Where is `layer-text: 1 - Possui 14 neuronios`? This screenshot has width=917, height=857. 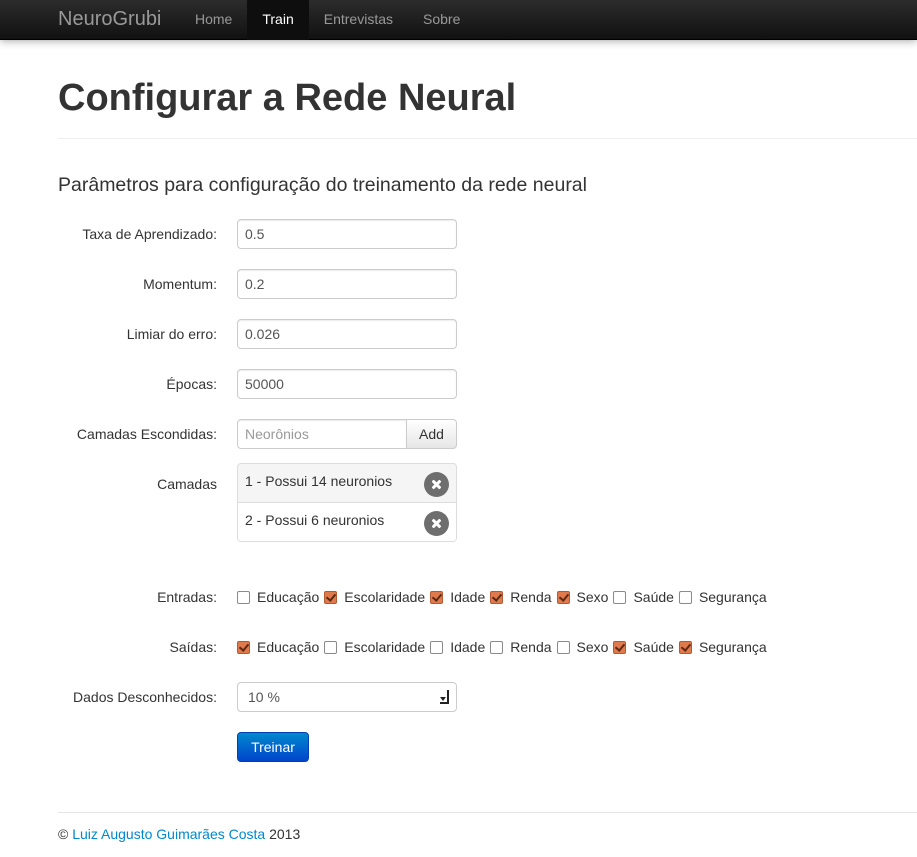
layer-text: 1 - Possui 14 neuronios is located at coordinates (319, 481).